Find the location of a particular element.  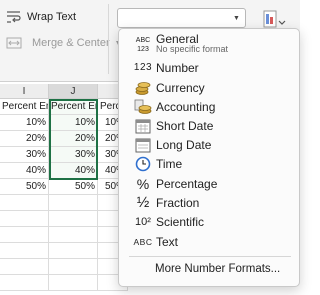

menu-item-label: Scientific is located at coordinates (180, 221).